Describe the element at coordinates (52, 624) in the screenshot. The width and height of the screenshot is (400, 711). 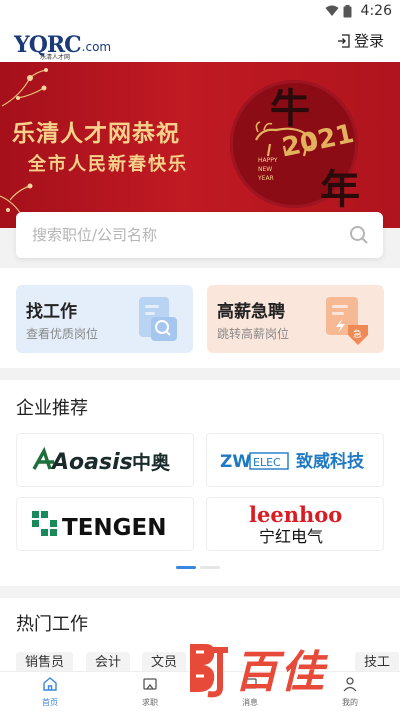
I see `hot-jobs-title: 热门工作` at that location.